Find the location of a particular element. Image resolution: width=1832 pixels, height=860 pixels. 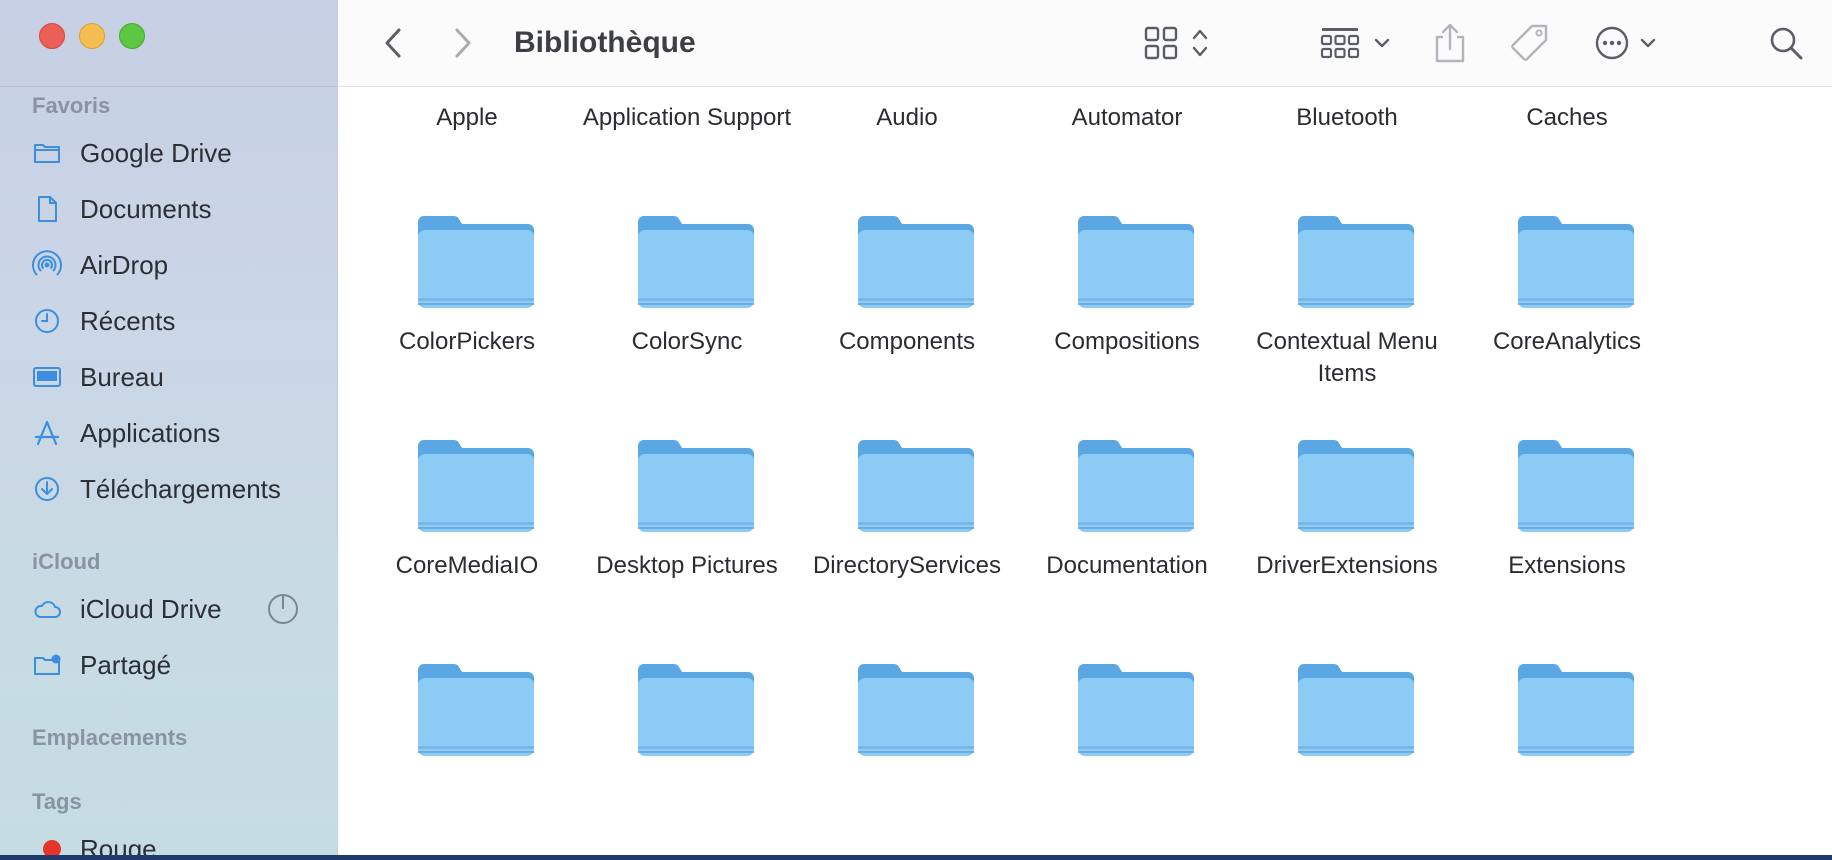

folder-name: Contextual Menu Items is located at coordinates (1347, 357).